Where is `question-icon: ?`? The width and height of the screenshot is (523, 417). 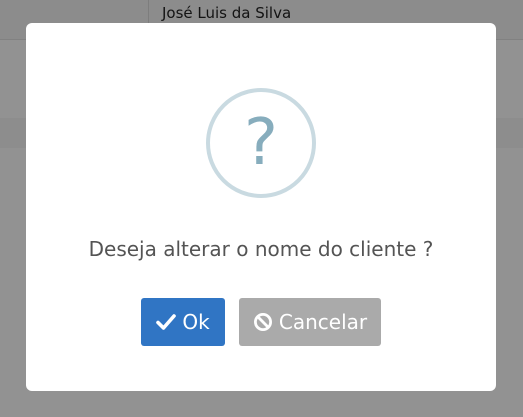
question-icon: ? is located at coordinates (261, 143).